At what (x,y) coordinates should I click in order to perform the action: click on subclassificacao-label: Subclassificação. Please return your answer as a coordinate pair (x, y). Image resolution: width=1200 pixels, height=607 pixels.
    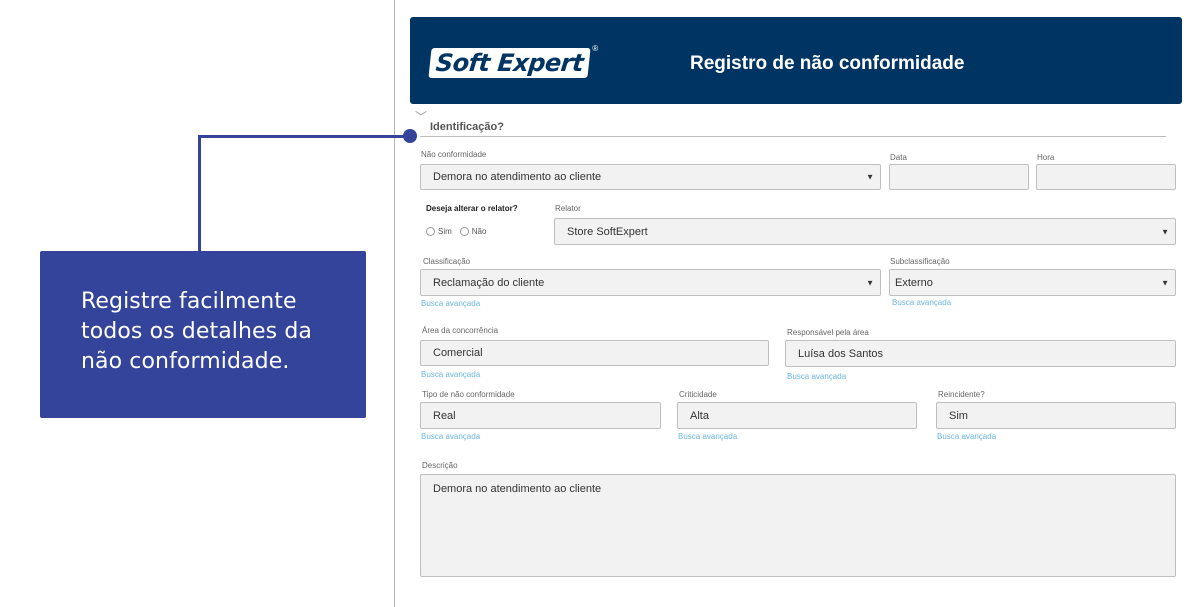
    Looking at the image, I should click on (920, 261).